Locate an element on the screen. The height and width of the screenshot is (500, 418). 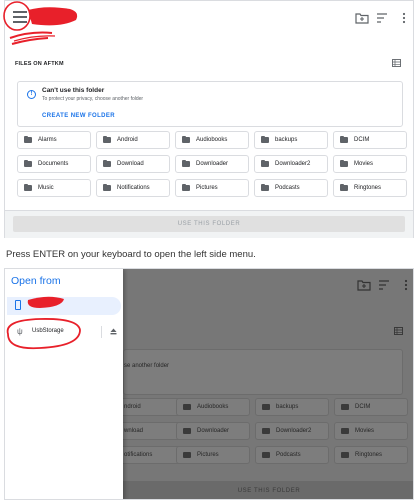
drawer-item-label: UsbStorage is located at coordinates (48, 331).